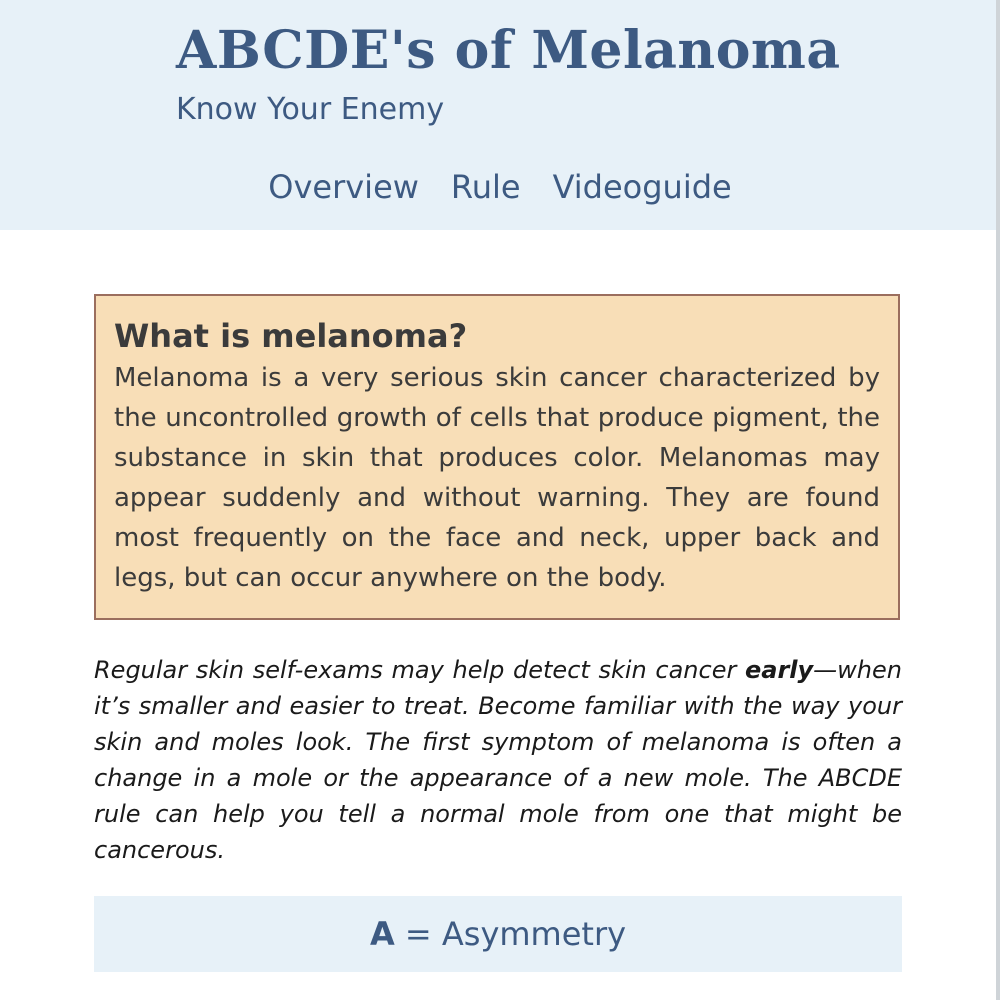 The image size is (1000, 1000). What do you see at coordinates (534, 934) in the screenshot?
I see `rule-name: Asymmetry` at bounding box center [534, 934].